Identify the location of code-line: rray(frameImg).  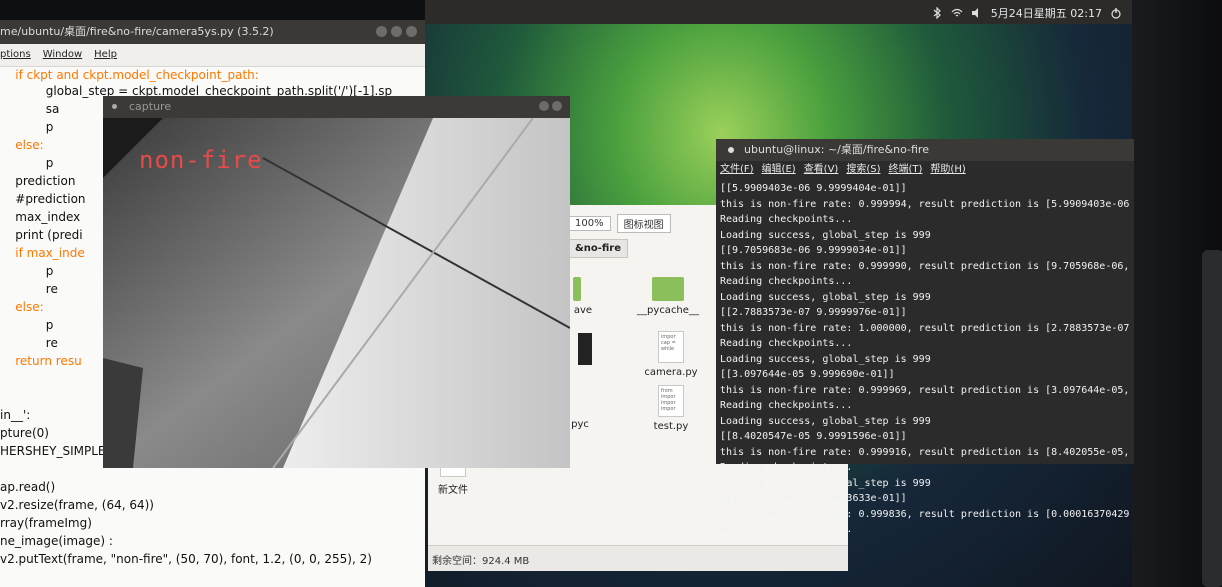
(46, 523).